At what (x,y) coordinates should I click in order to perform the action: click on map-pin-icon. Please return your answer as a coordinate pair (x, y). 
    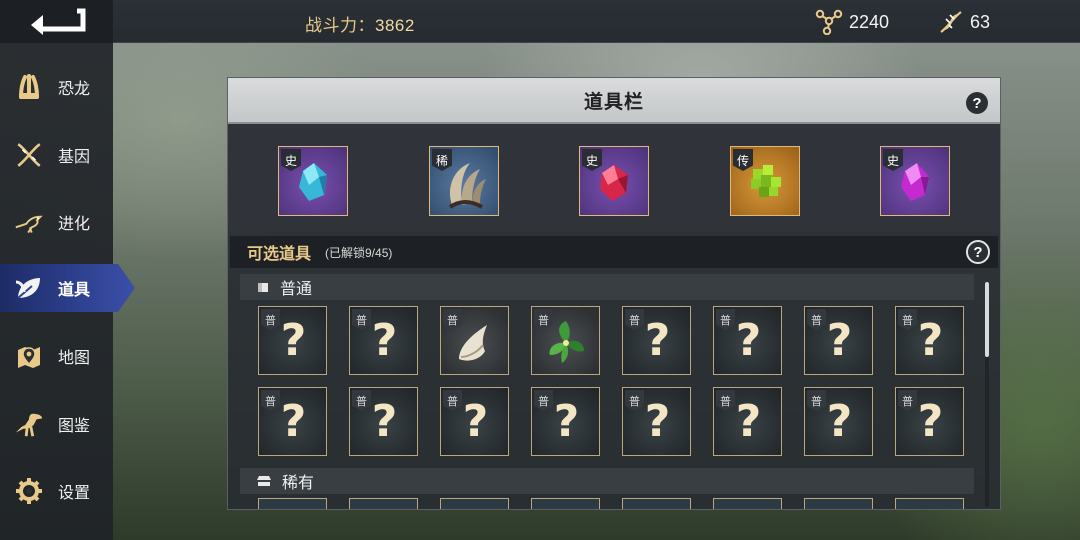
    Looking at the image, I should click on (29, 356).